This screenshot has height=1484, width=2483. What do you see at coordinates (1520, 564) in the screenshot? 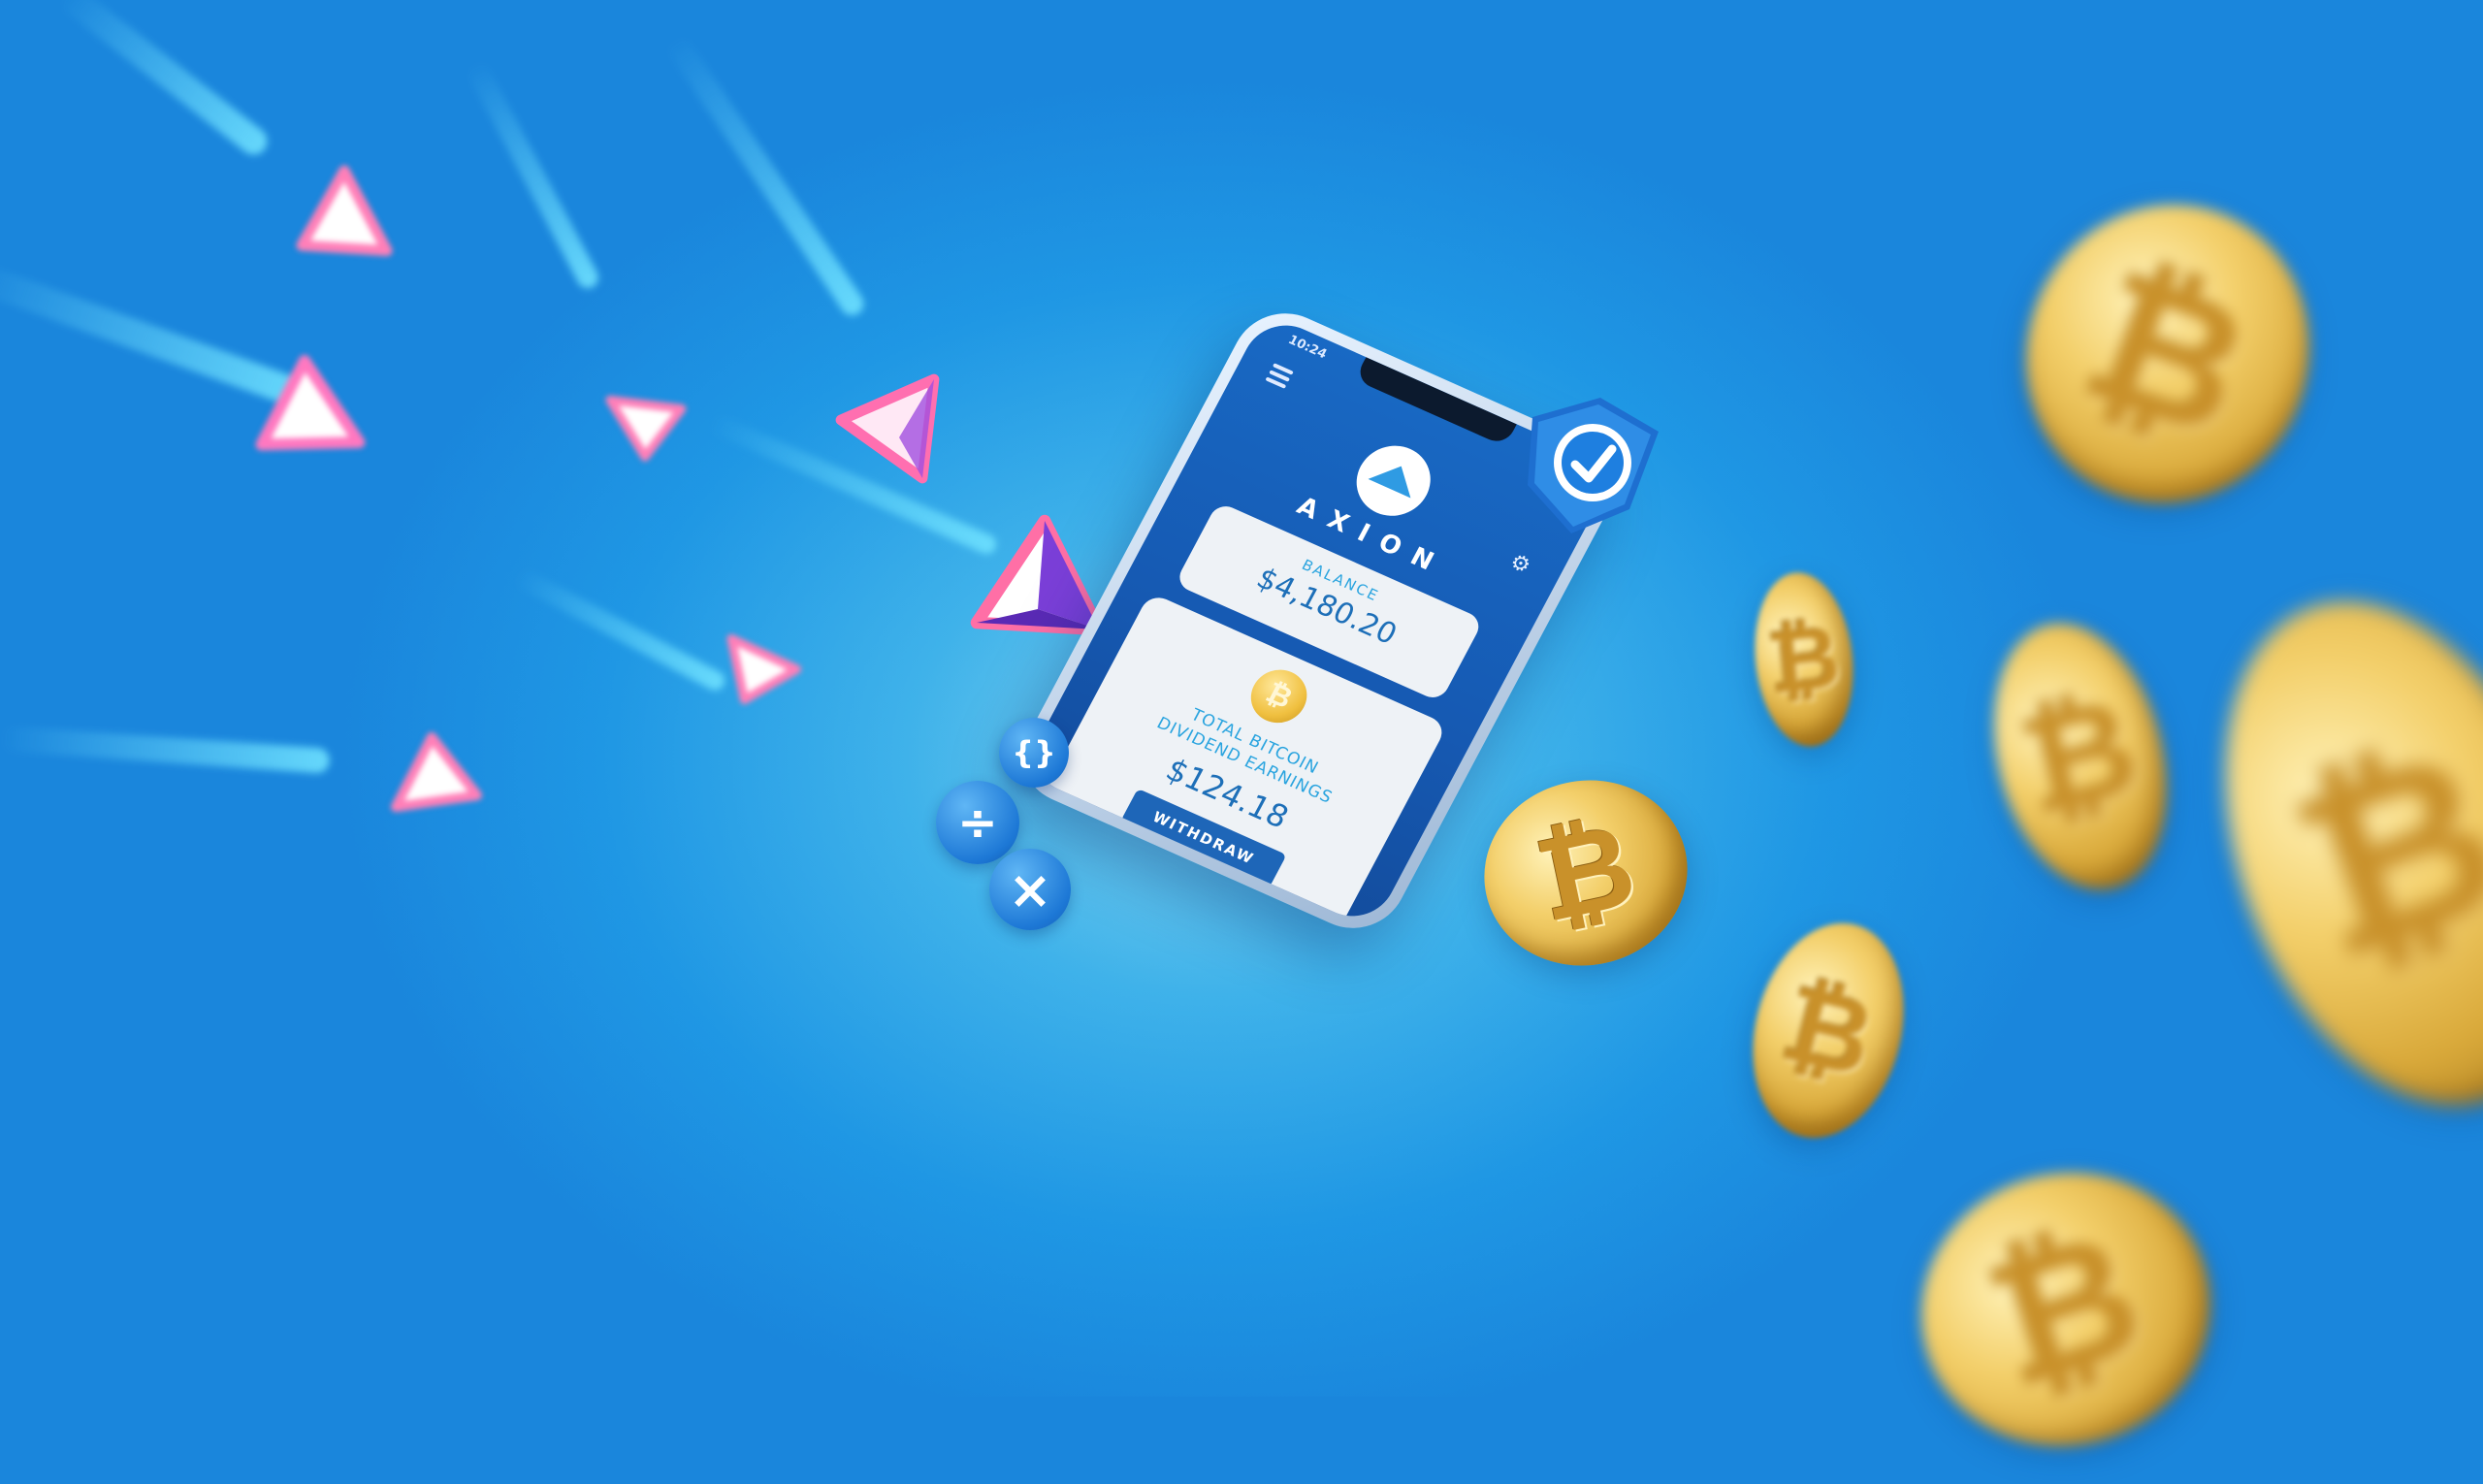
I see `gear-icon: ⚙` at bounding box center [1520, 564].